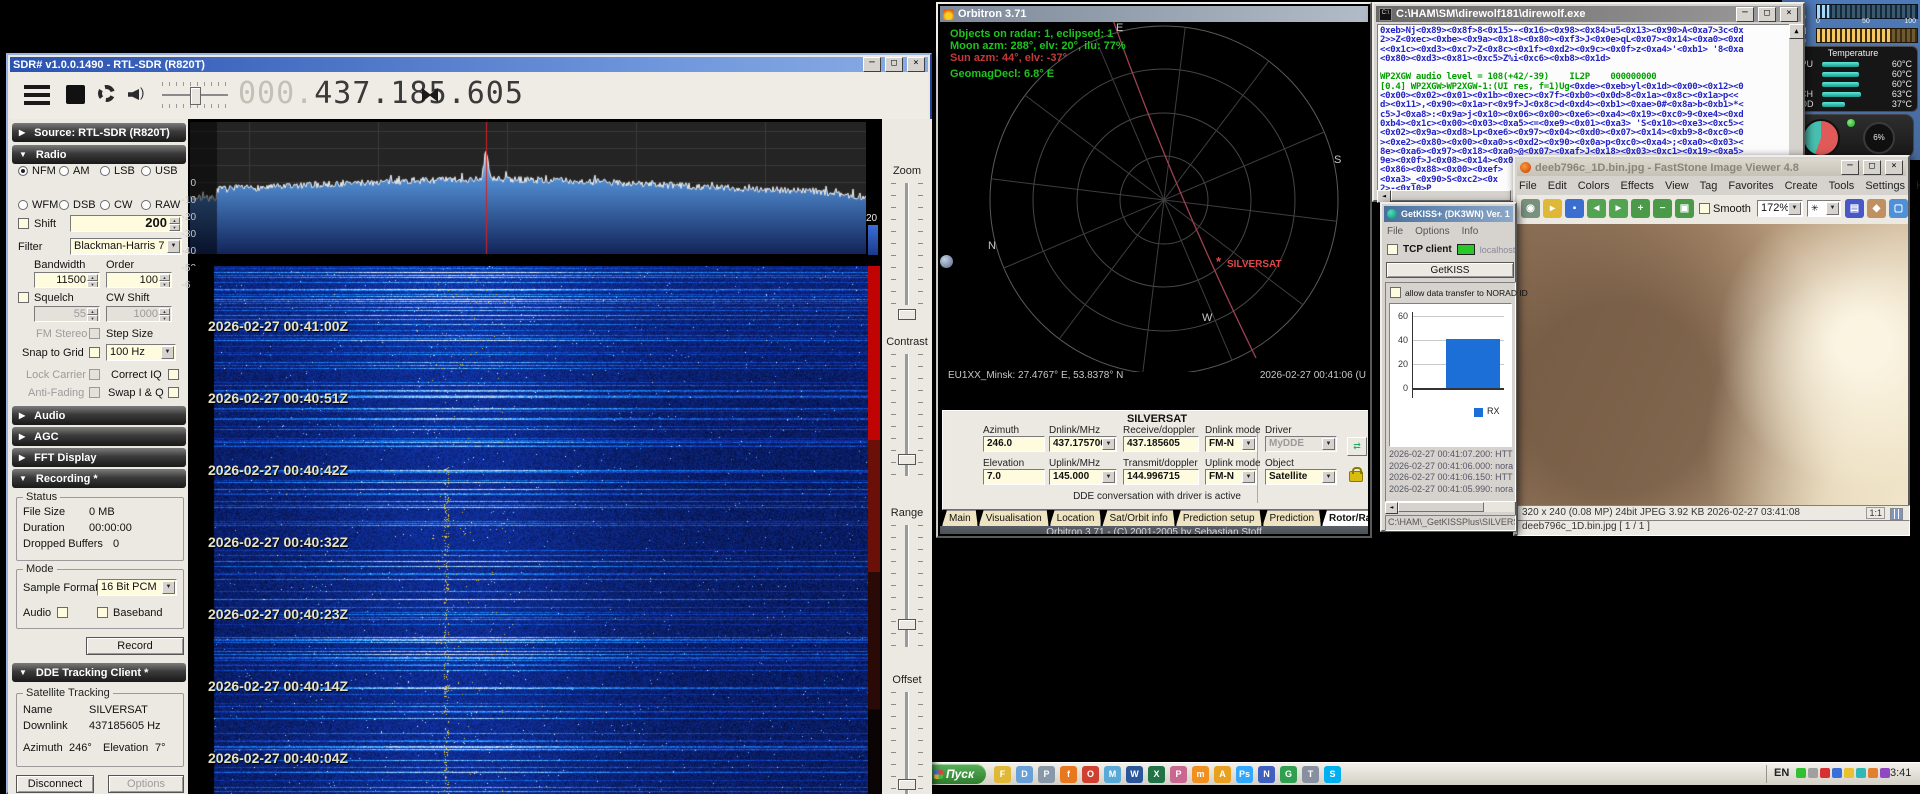  I want to click on hscroll-thumb, so click(1441, 507).